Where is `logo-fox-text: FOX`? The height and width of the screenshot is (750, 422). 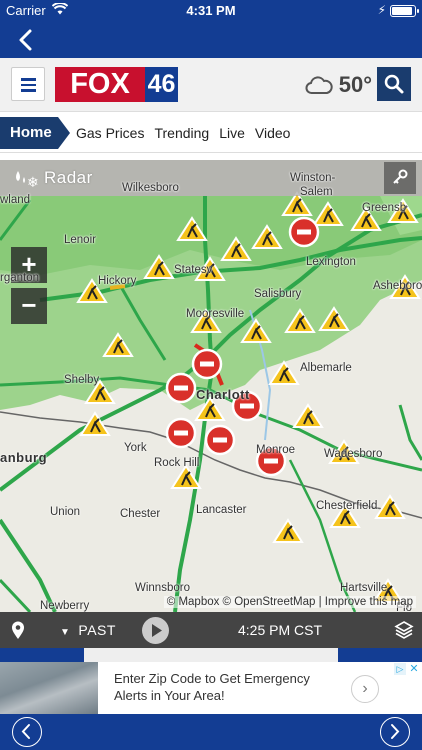
logo-fox-text: FOX is located at coordinates (100, 84).